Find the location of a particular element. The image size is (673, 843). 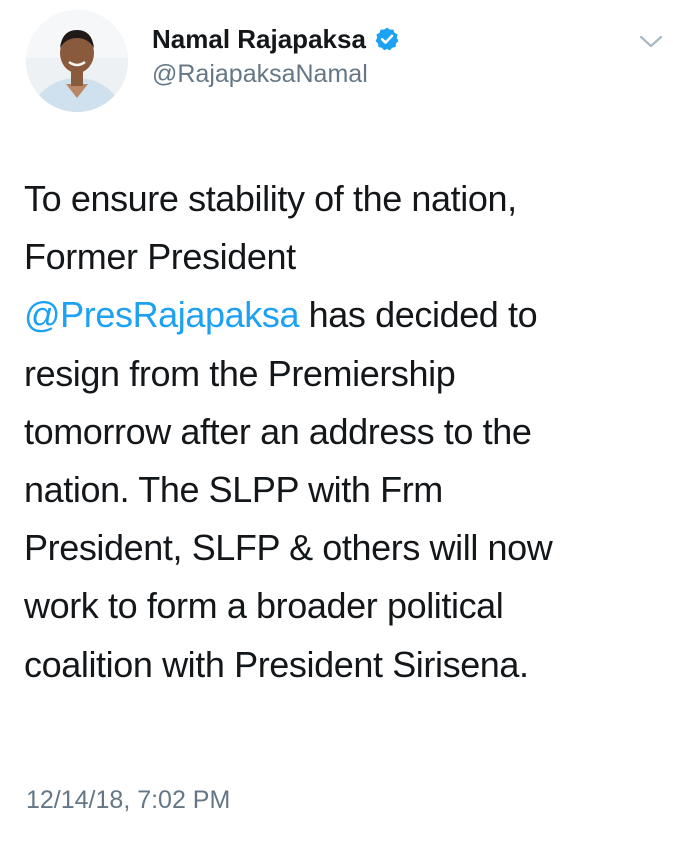

verified-badge-icon is located at coordinates (387, 39).